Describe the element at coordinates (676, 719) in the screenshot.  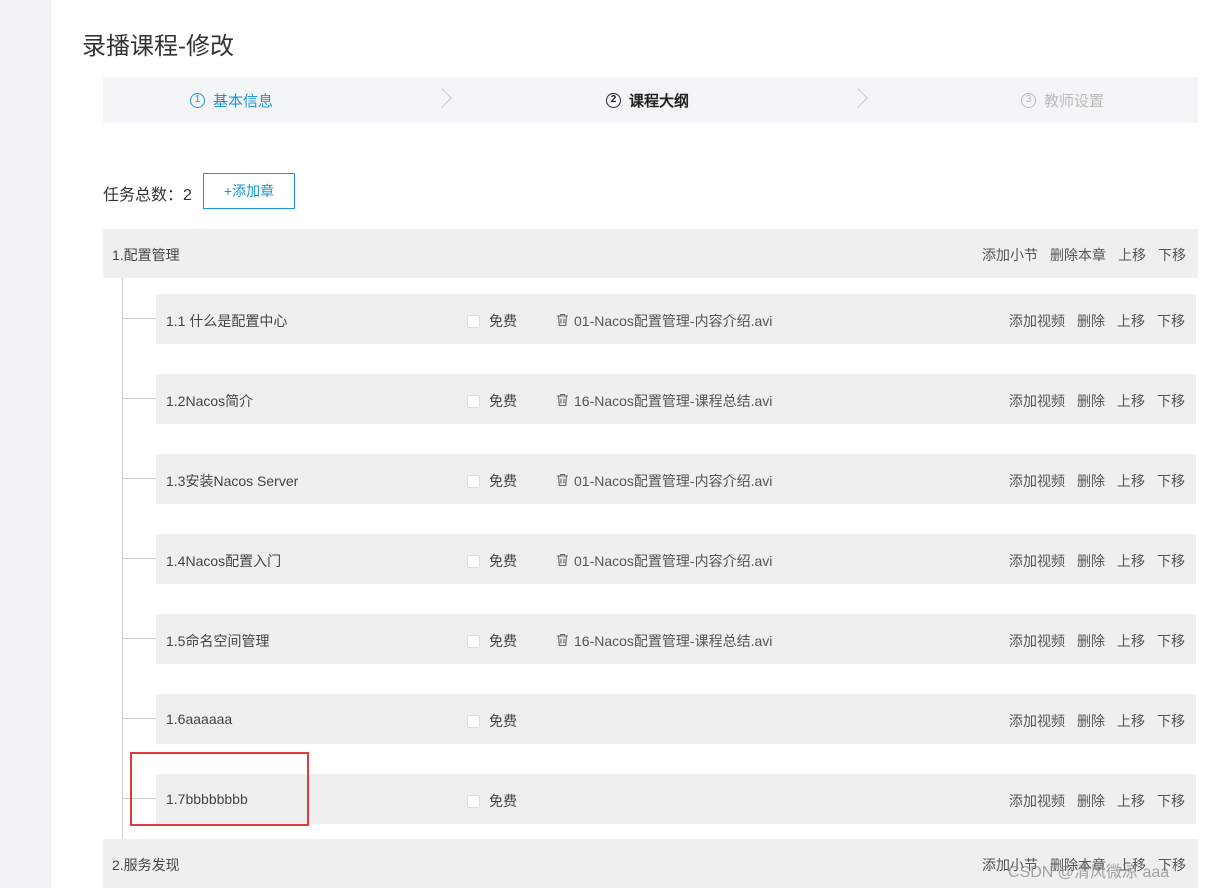
I see `section-row: 1.6aaaaaa 免费 添加视频 删除 上移 下移` at that location.